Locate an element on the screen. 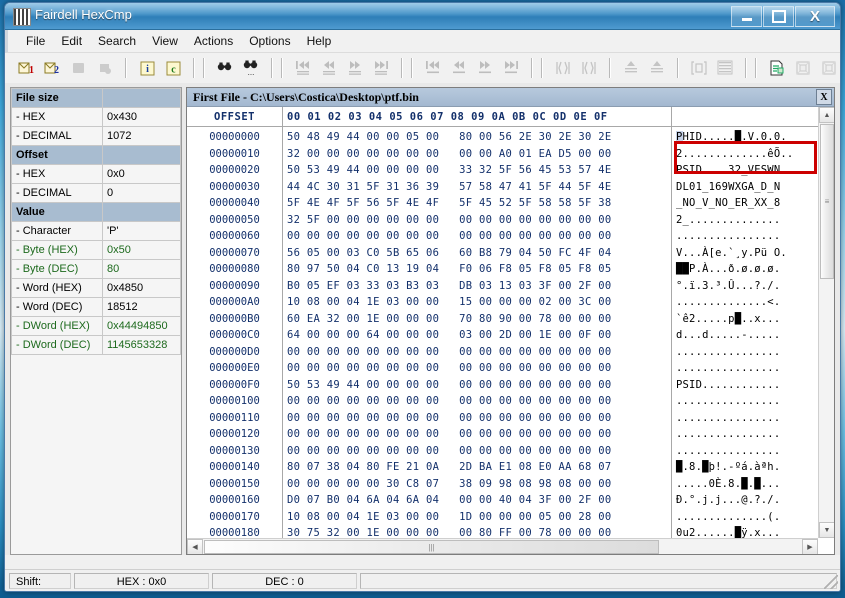  compare-icon: c is located at coordinates (173, 68).